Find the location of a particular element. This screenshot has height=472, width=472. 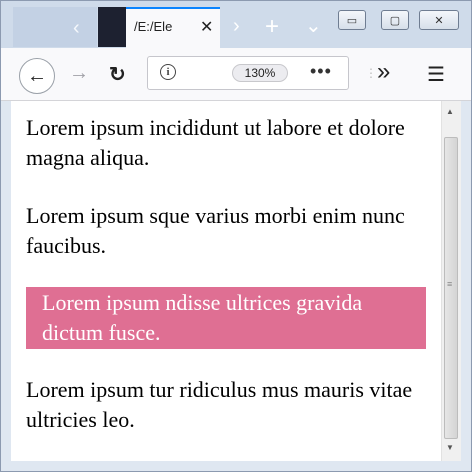

minimize-button: ▭ is located at coordinates (352, 20).